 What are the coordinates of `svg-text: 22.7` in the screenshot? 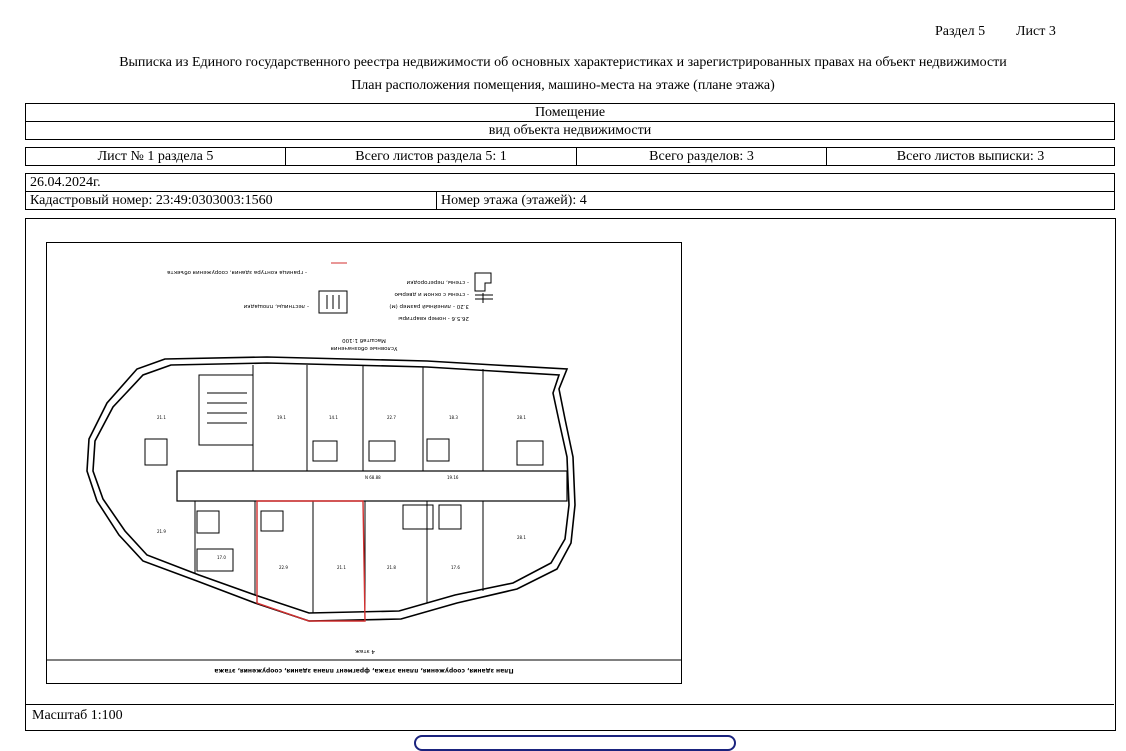 It's located at (391, 417).